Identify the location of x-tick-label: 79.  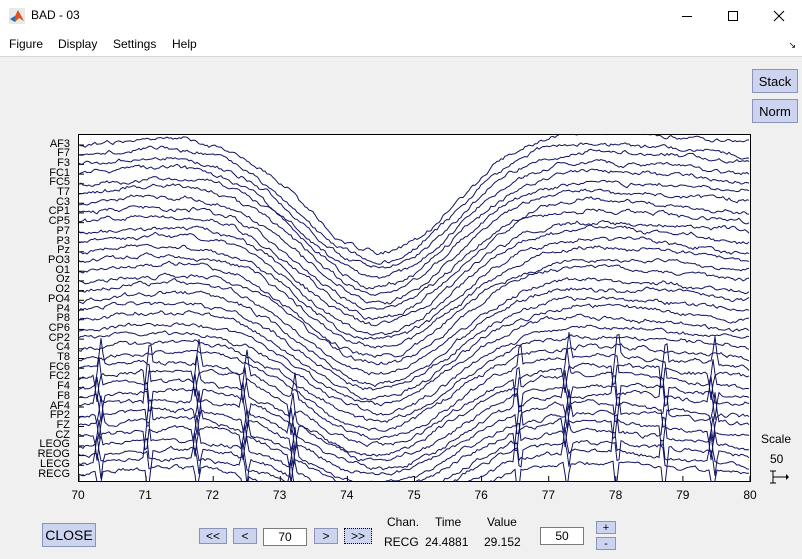
(683, 495).